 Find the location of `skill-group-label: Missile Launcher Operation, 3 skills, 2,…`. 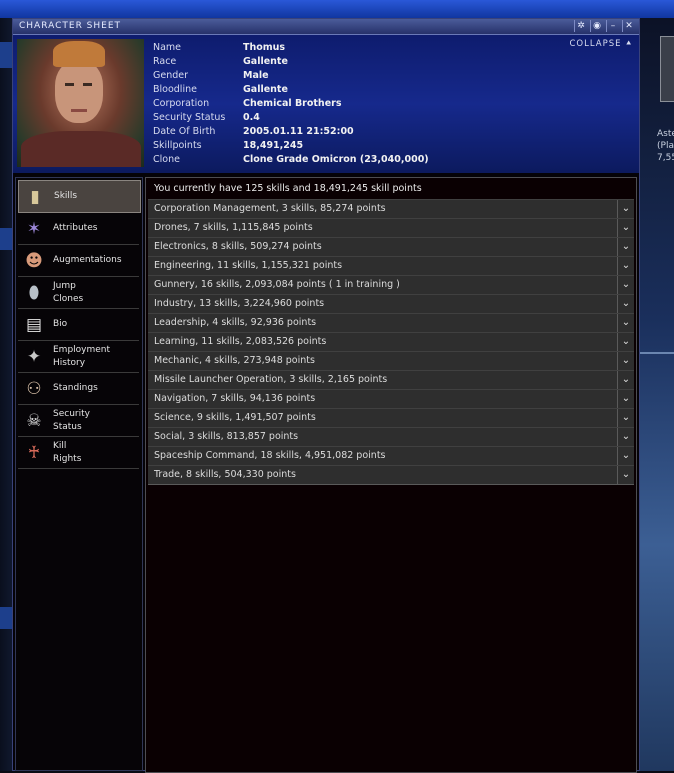

skill-group-label: Missile Launcher Operation, 3 skills, 2,… is located at coordinates (271, 379).